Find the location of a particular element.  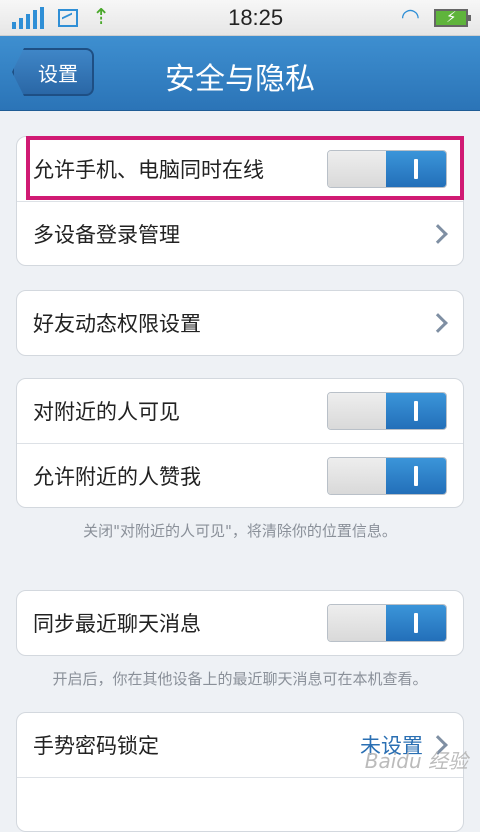

group-nearby: 对附近的人可见 允许附近的人赞我 is located at coordinates (240, 443).